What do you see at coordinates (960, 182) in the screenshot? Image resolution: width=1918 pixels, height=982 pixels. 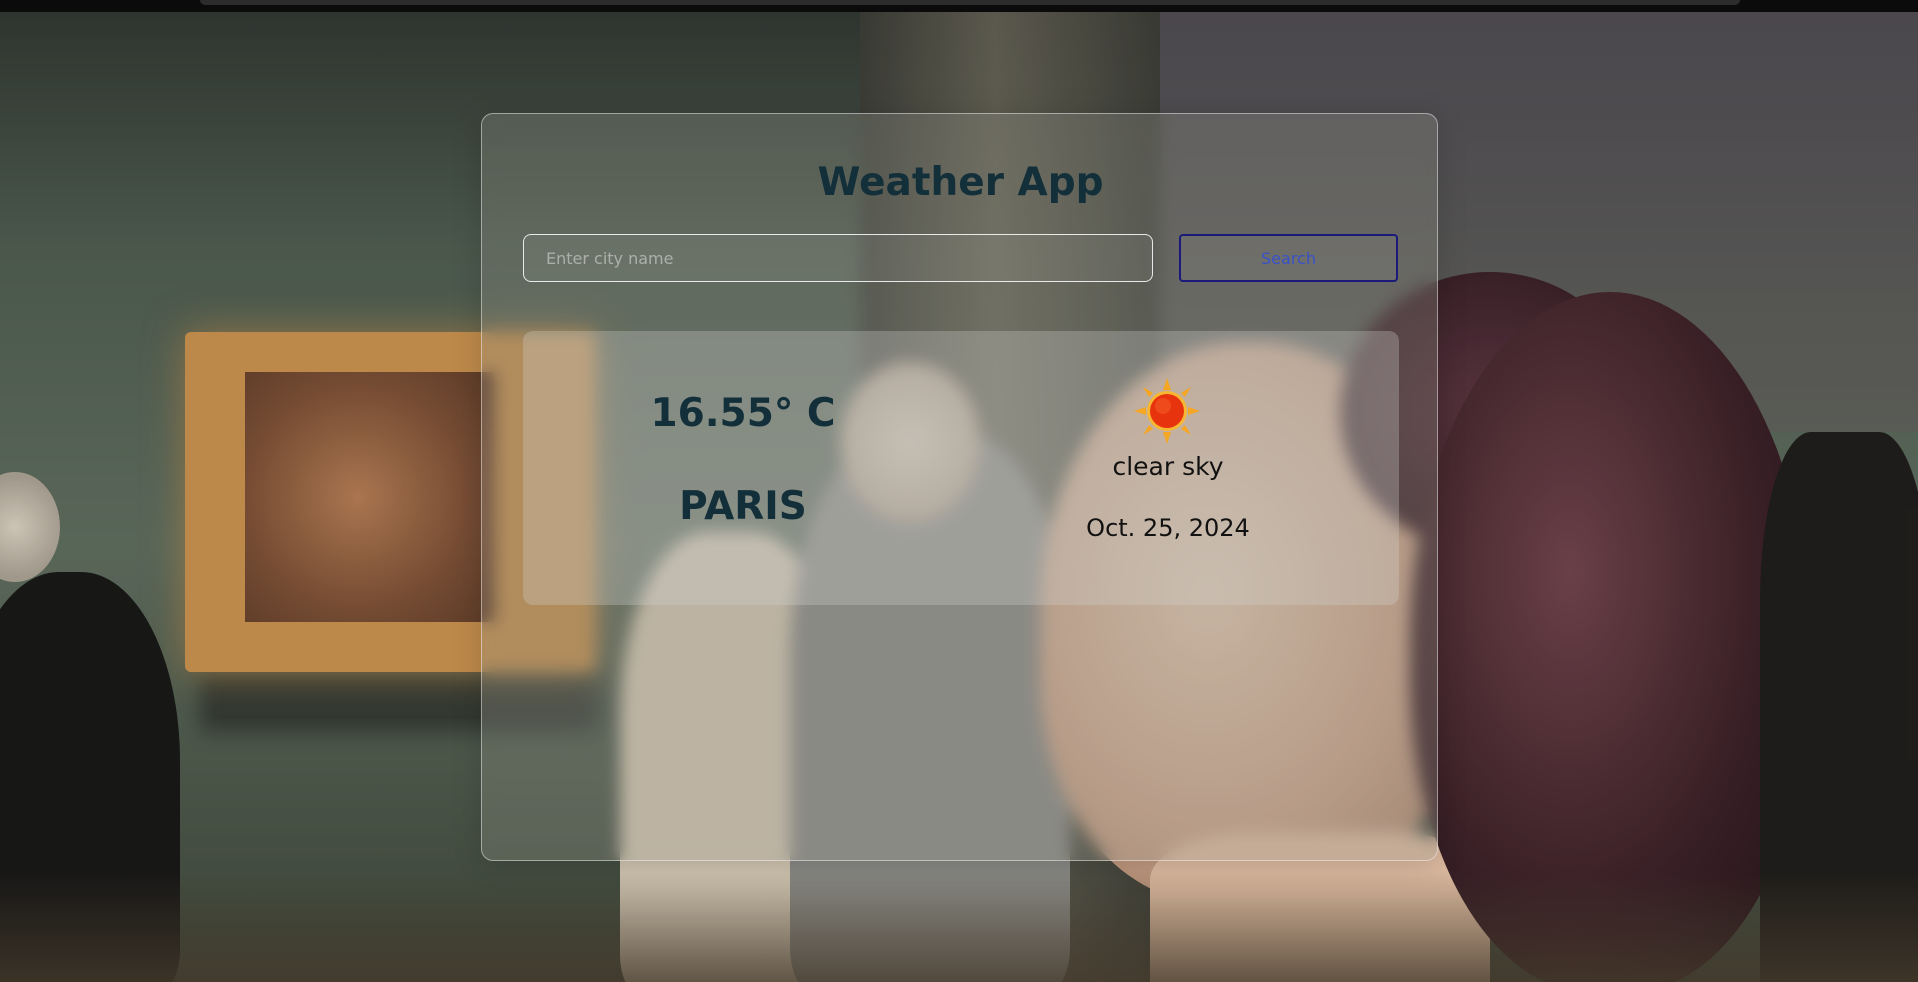 I see `app-title: Weather App` at bounding box center [960, 182].